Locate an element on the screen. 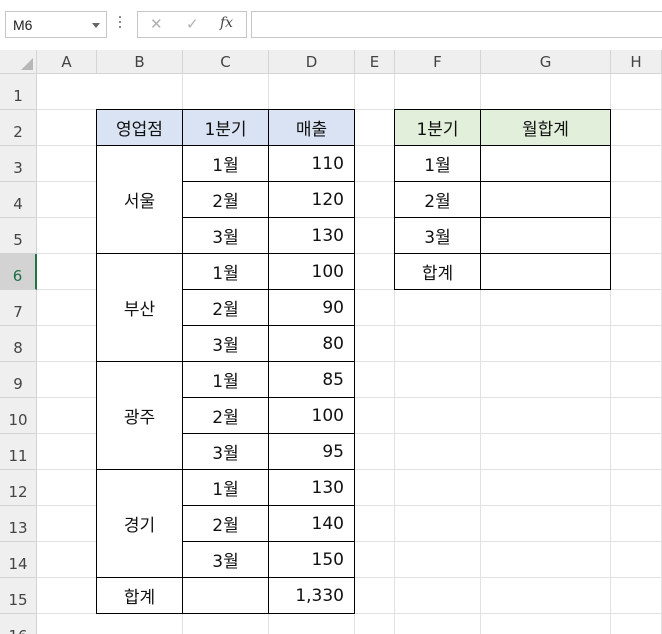 This screenshot has width=662, height=634. summary-label-cell: 1월 is located at coordinates (437, 163).